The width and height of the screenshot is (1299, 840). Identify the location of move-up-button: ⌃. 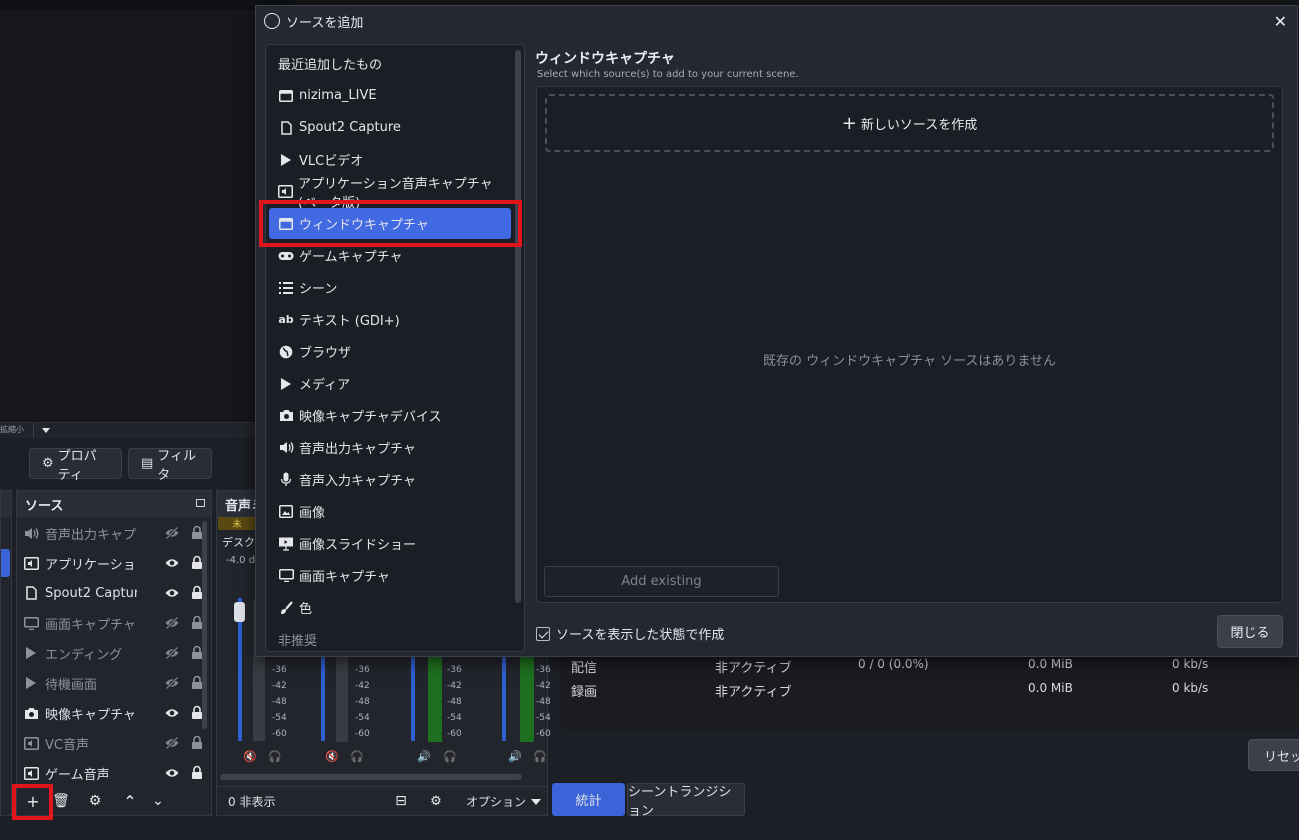
(130, 801).